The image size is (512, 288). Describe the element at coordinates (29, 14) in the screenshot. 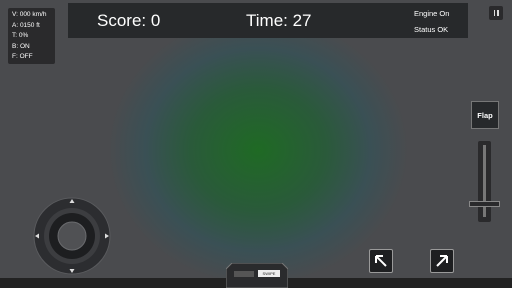

I see `velocity-readout: V: 000 km/h` at that location.